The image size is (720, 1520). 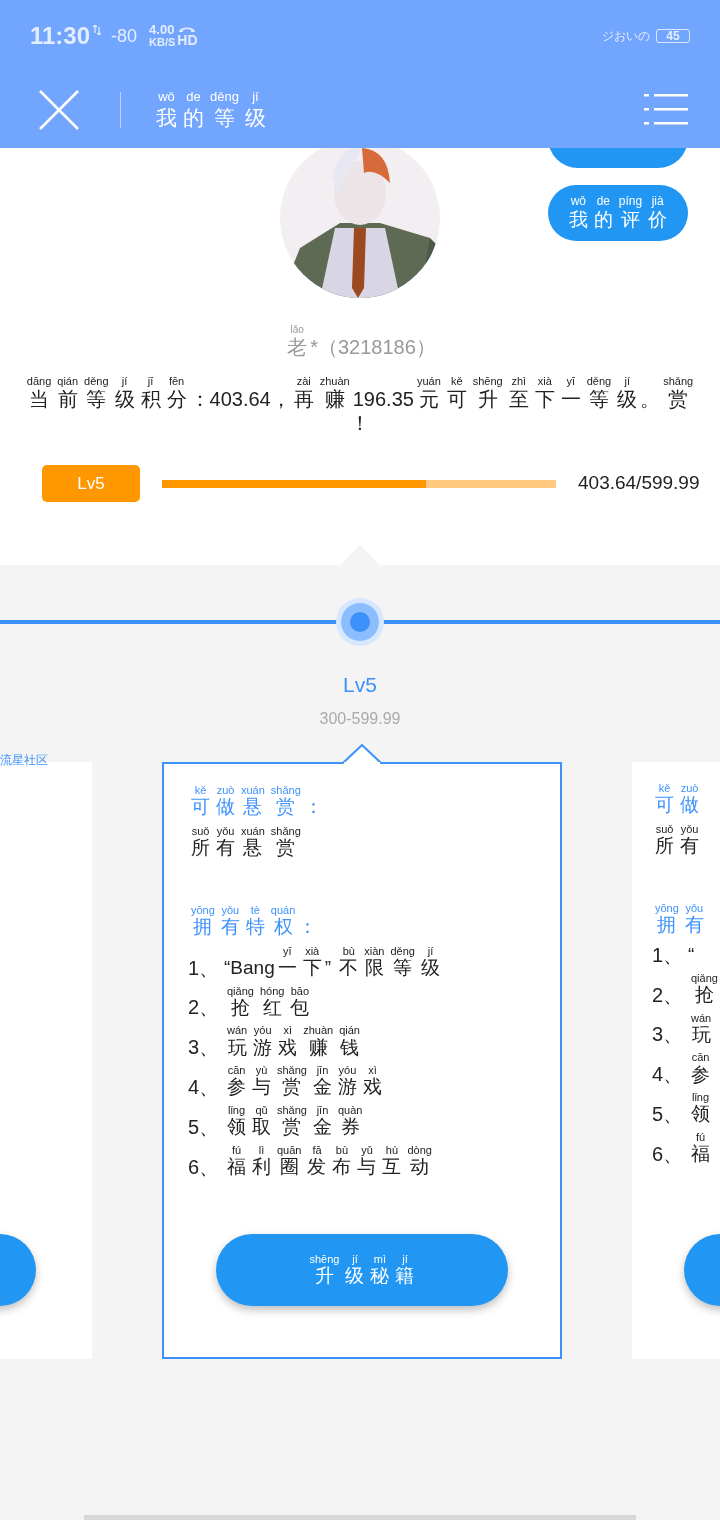 I want to click on menu-icon, so click(x=666, y=110).